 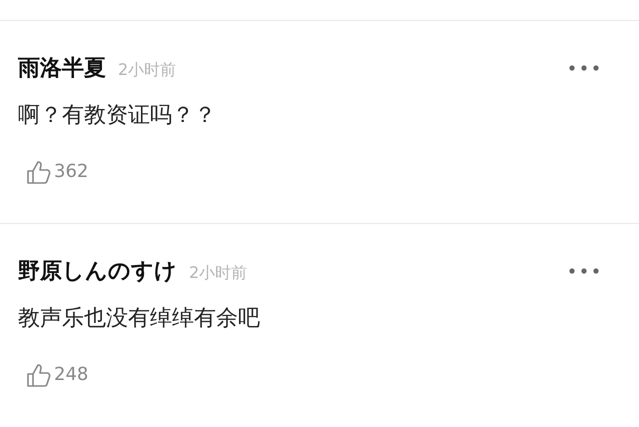 What do you see at coordinates (139, 319) in the screenshot?
I see `comment-text: 教声乐也没有绰绰有余吧` at bounding box center [139, 319].